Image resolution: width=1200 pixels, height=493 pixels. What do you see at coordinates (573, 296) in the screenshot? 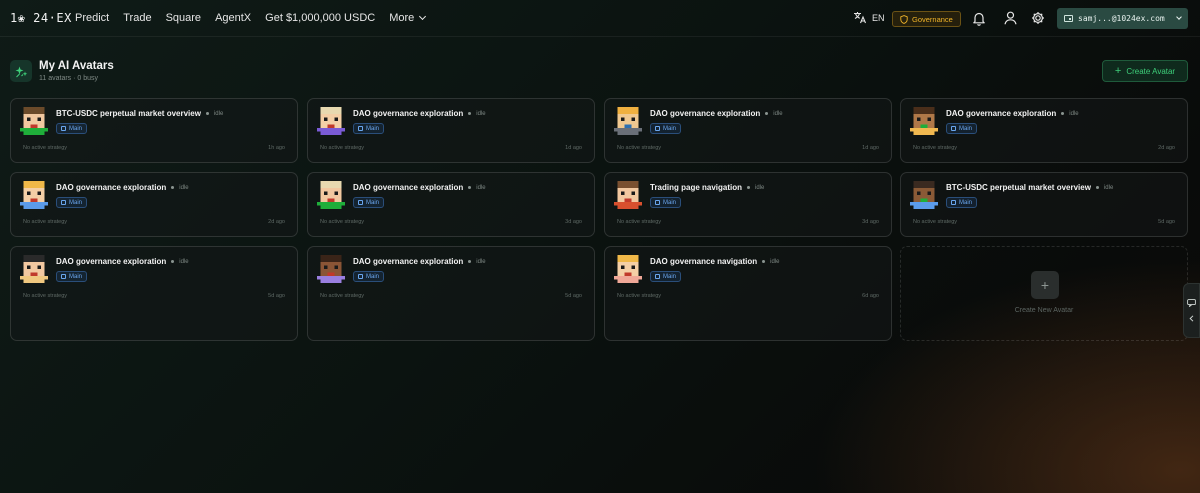
I see `last-active-time: 5d ago` at bounding box center [573, 296].